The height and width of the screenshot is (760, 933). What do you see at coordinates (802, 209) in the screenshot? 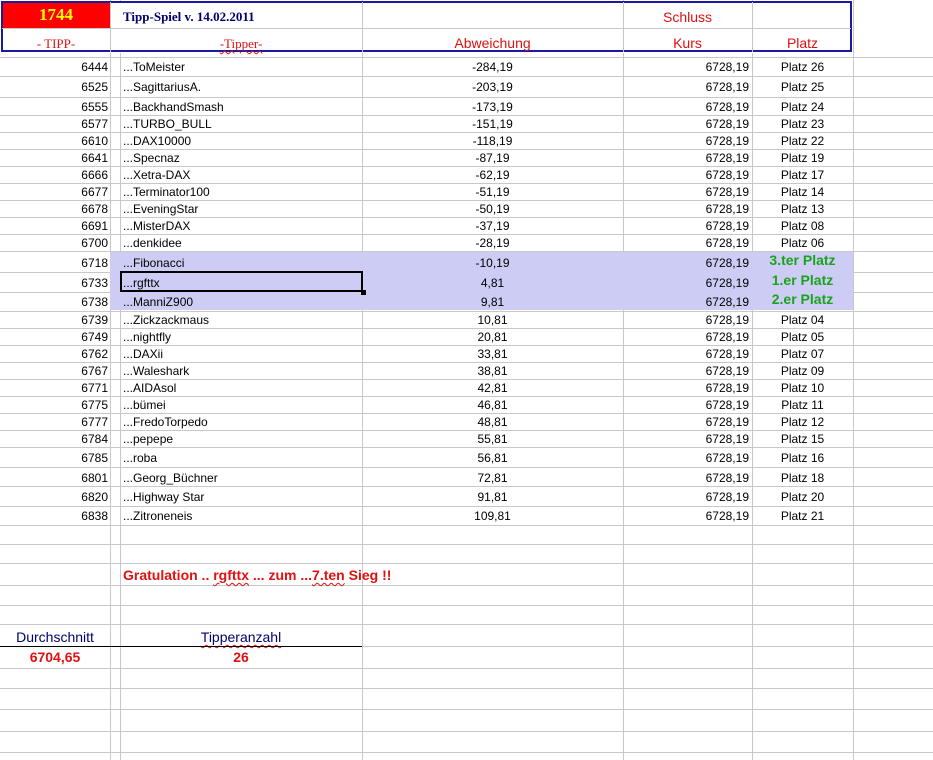
I see `platz-cell: Platz 13` at bounding box center [802, 209].